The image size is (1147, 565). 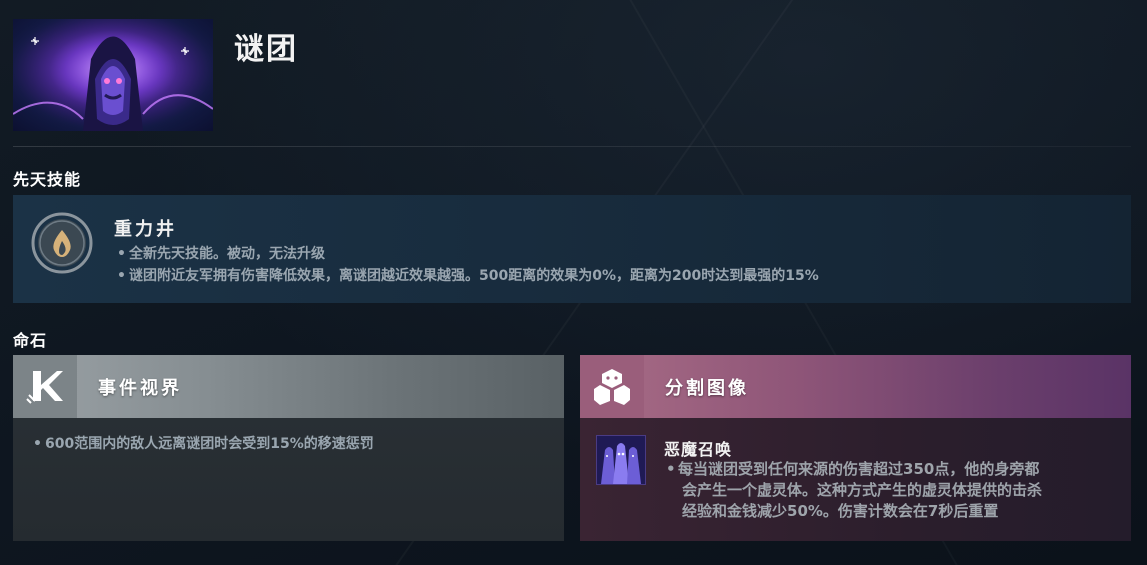 What do you see at coordinates (62, 243) in the screenshot?
I see `gravity-well-icon` at bounding box center [62, 243].